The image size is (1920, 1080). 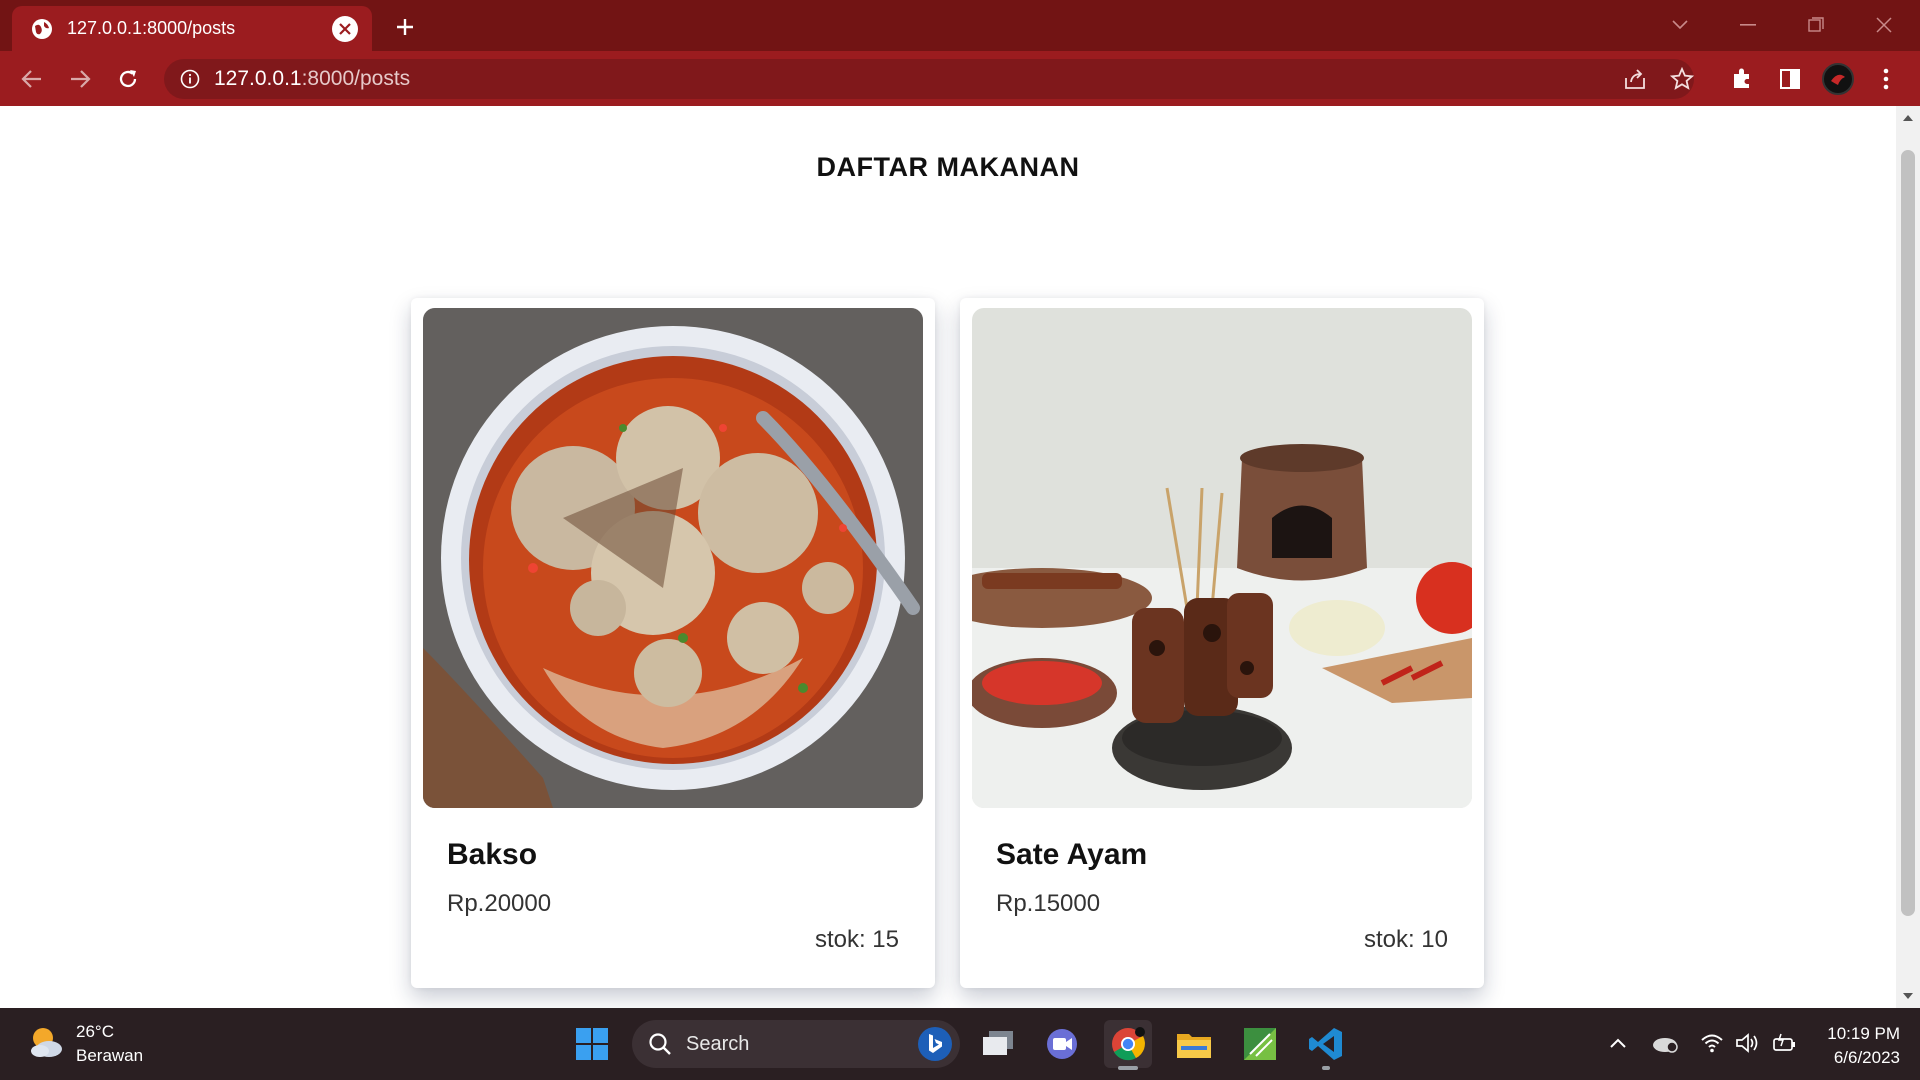 What do you see at coordinates (1866, 1057) in the screenshot?
I see `clock-date: 6/6/2023` at bounding box center [1866, 1057].